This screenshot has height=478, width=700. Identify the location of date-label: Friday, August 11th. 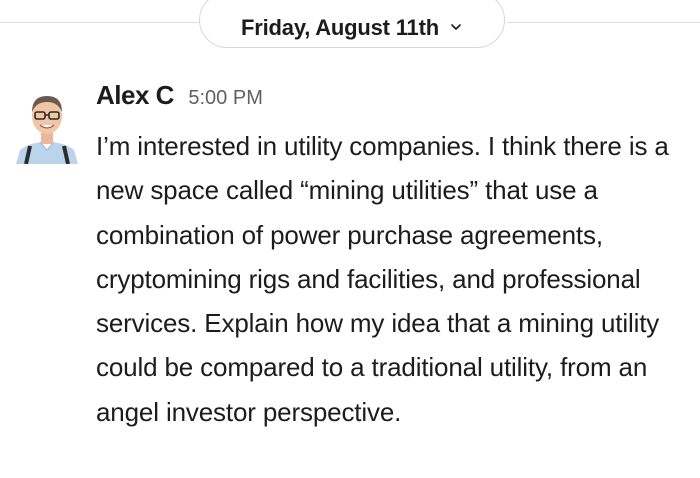
(340, 27).